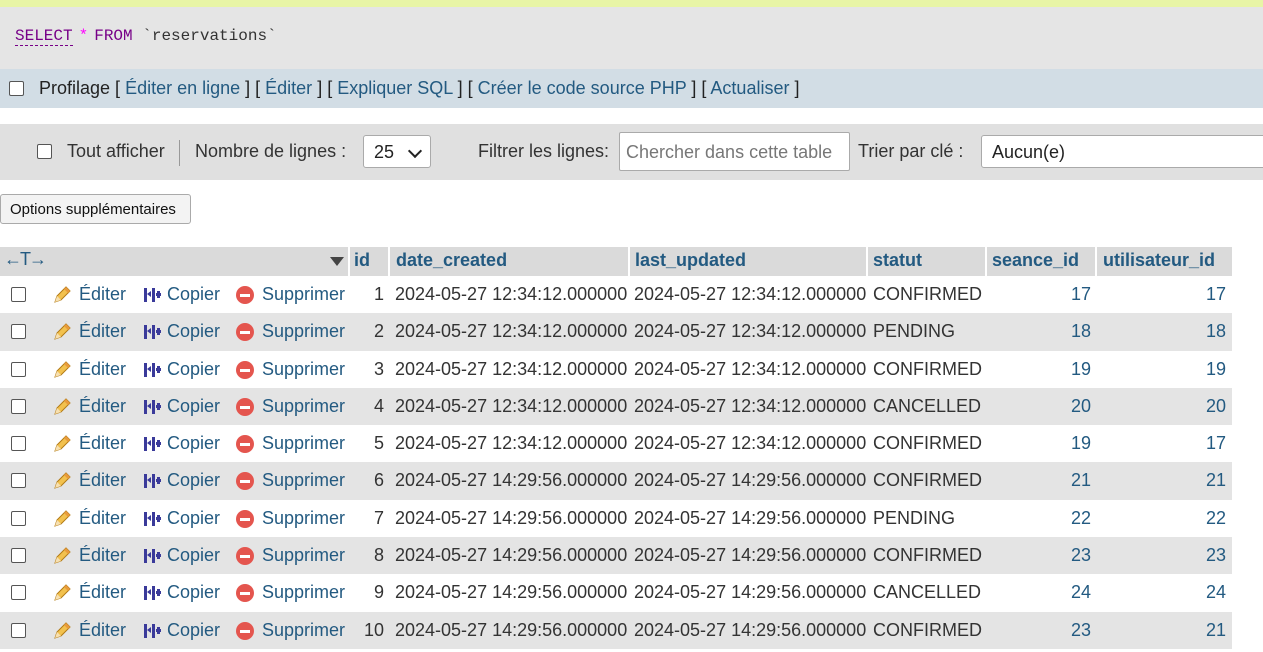 Image resolution: width=1263 pixels, height=652 pixels. Describe the element at coordinates (25, 259) in the screenshot. I see `column-arrows-icon: ←T→` at that location.